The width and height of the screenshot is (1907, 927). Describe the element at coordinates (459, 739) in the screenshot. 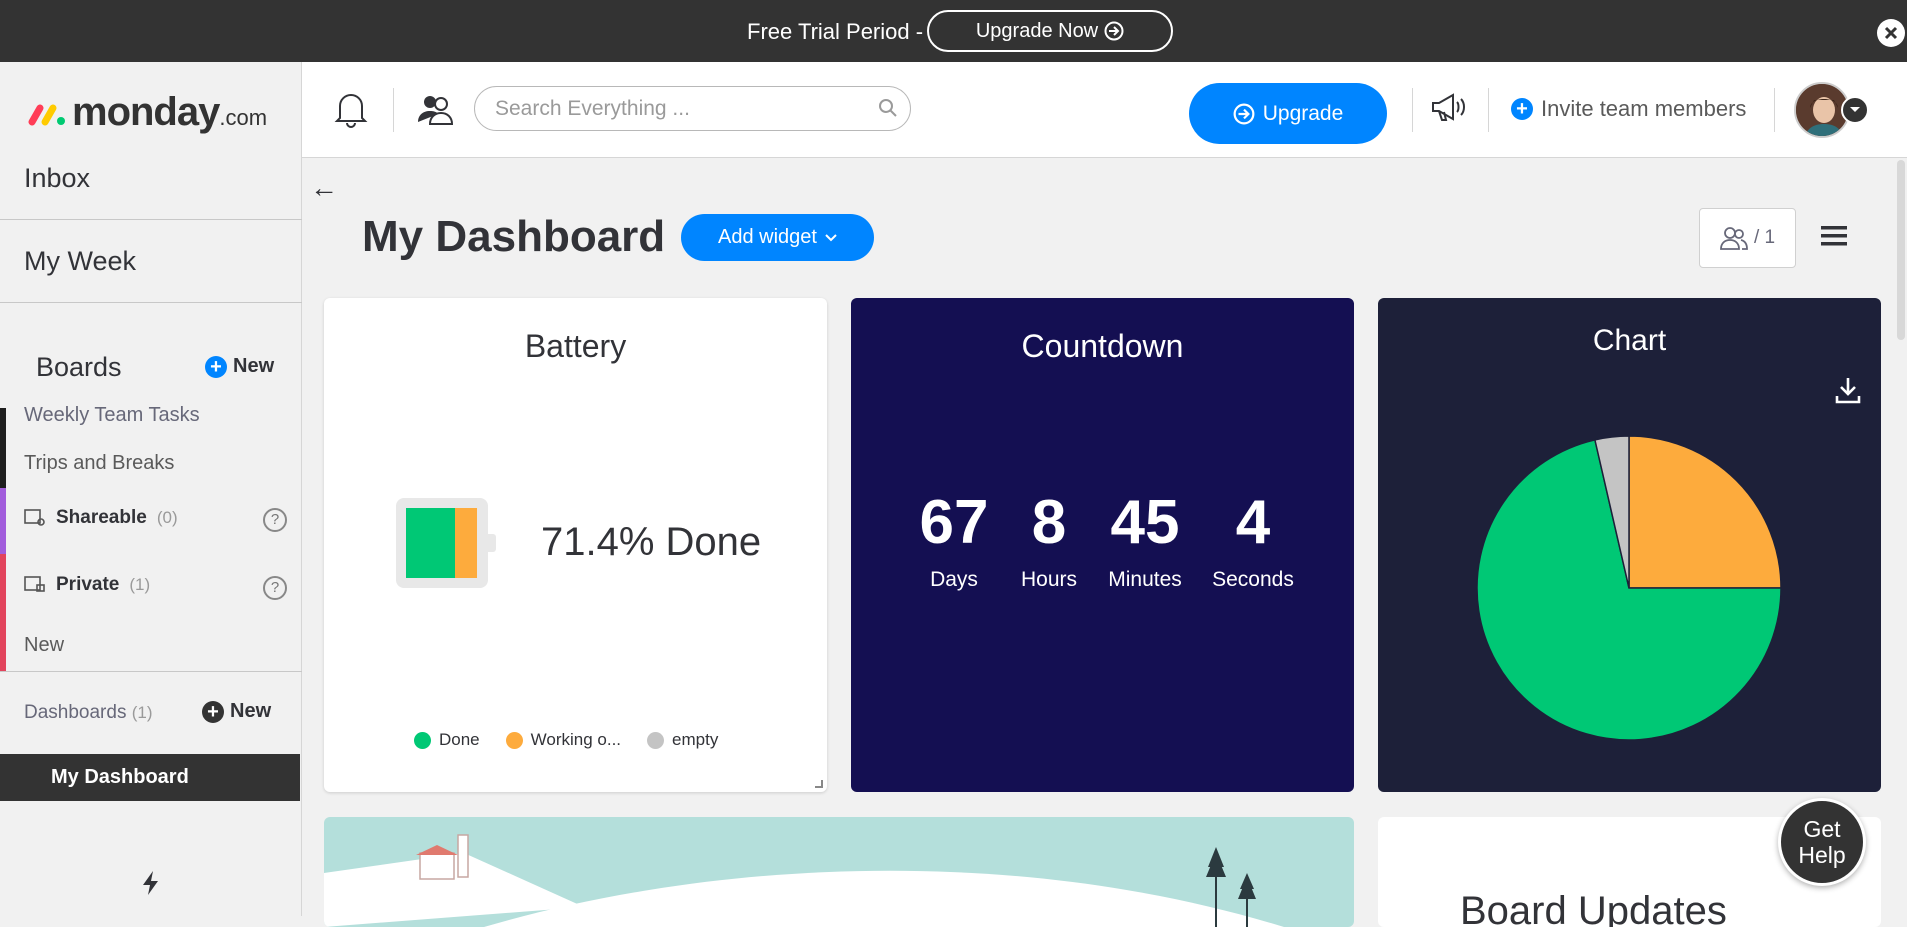

I see `legend-label: Done` at that location.